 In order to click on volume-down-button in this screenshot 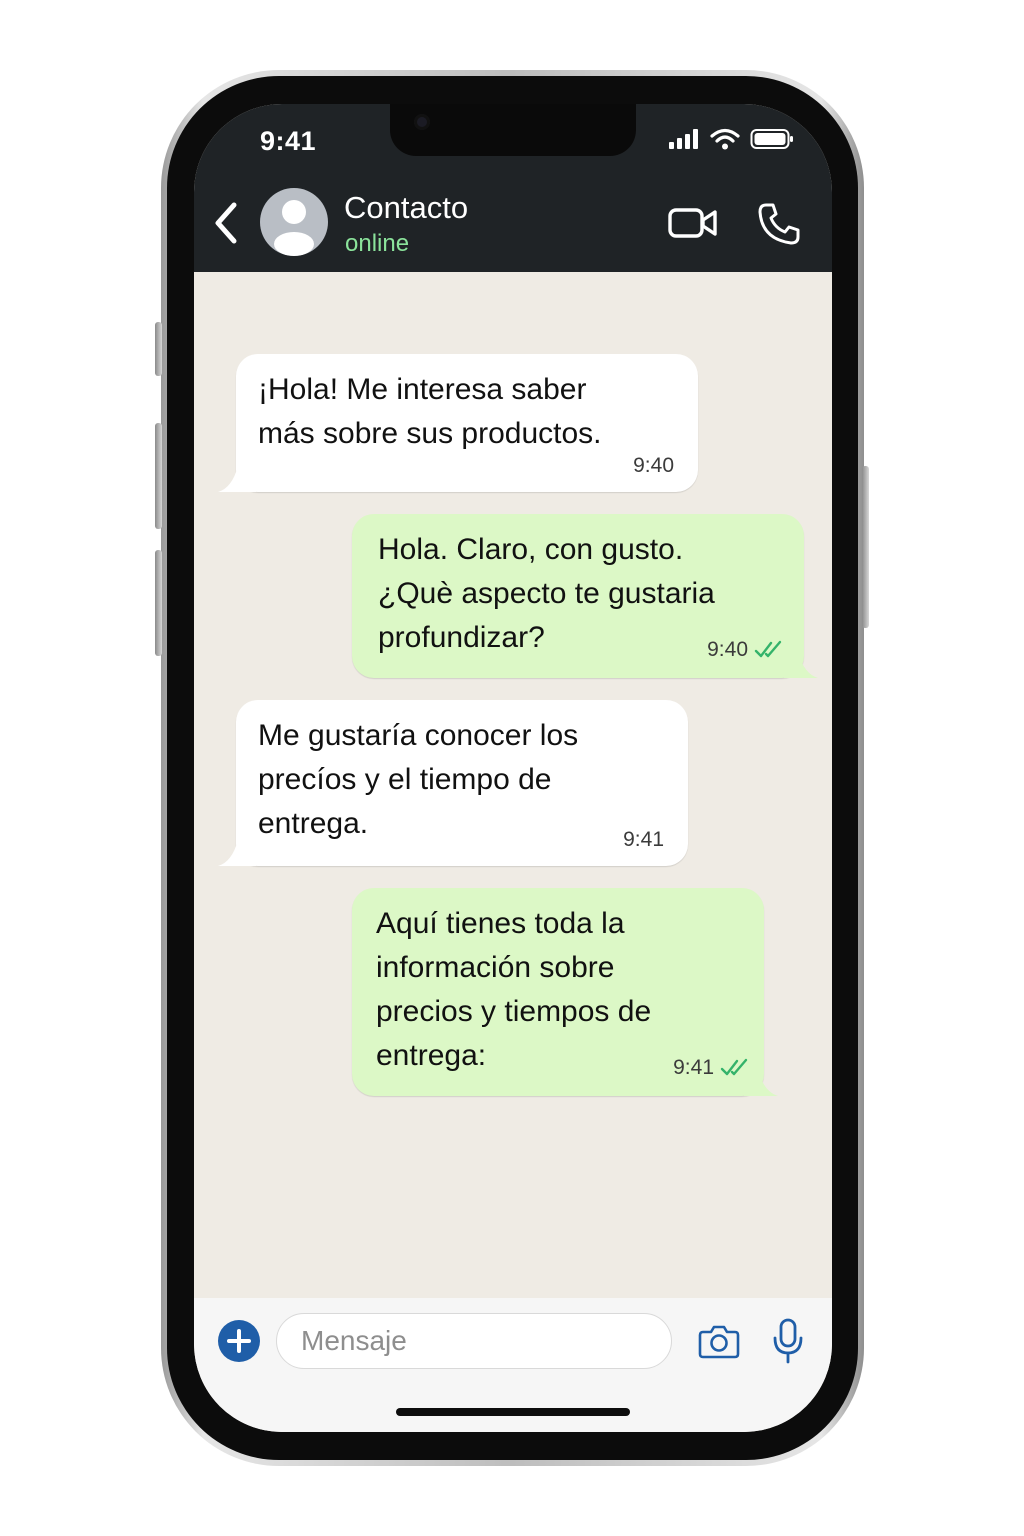, I will do `click(158, 603)`.